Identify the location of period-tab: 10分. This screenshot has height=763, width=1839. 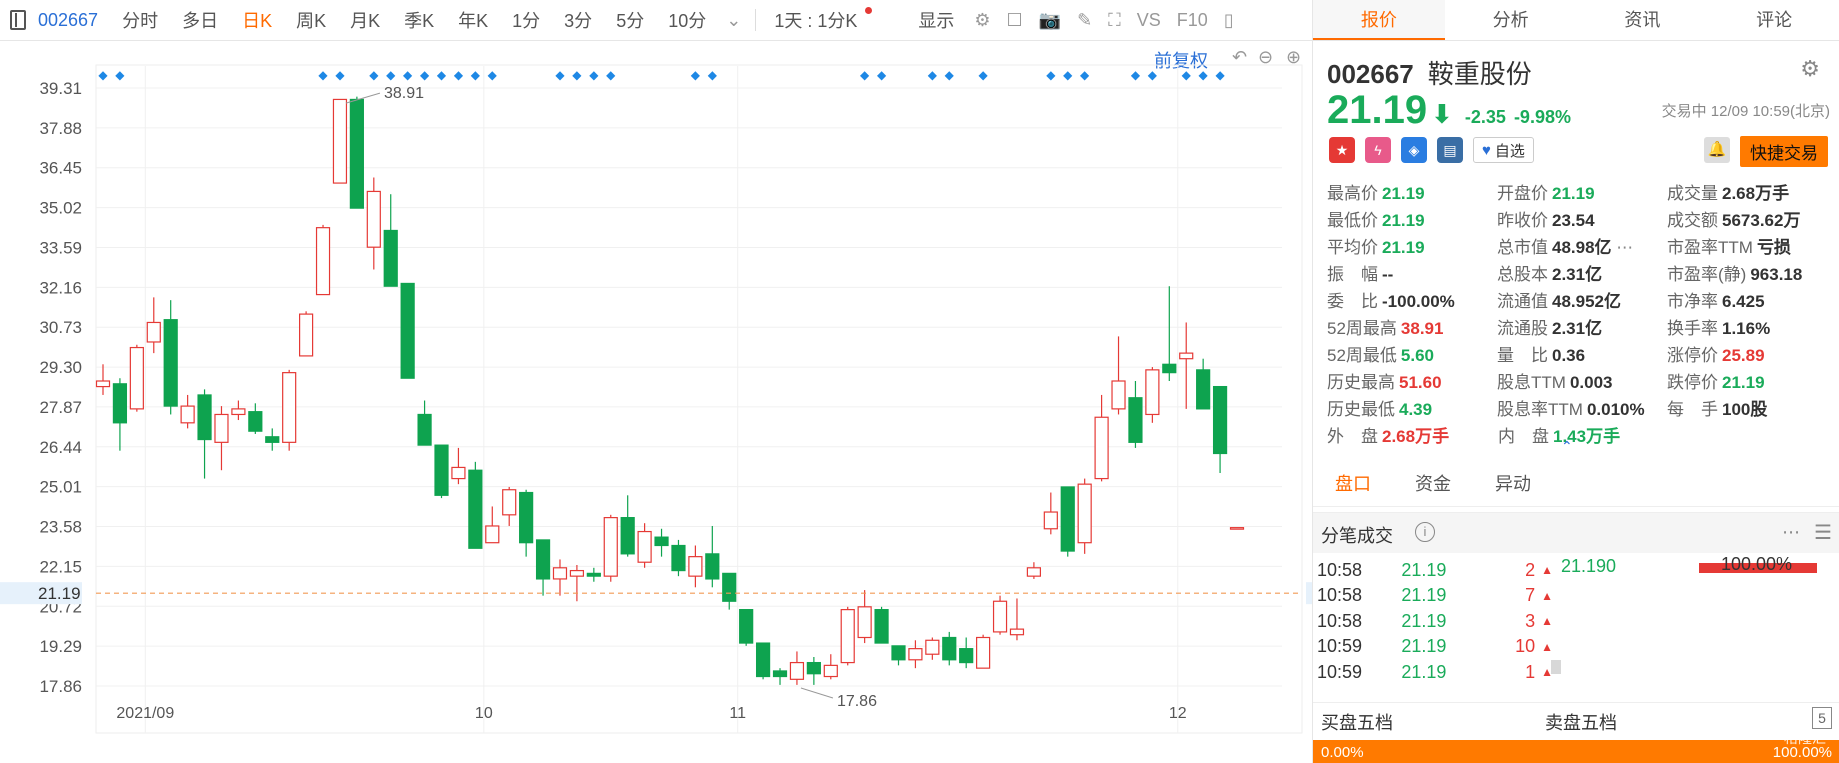
(687, 20).